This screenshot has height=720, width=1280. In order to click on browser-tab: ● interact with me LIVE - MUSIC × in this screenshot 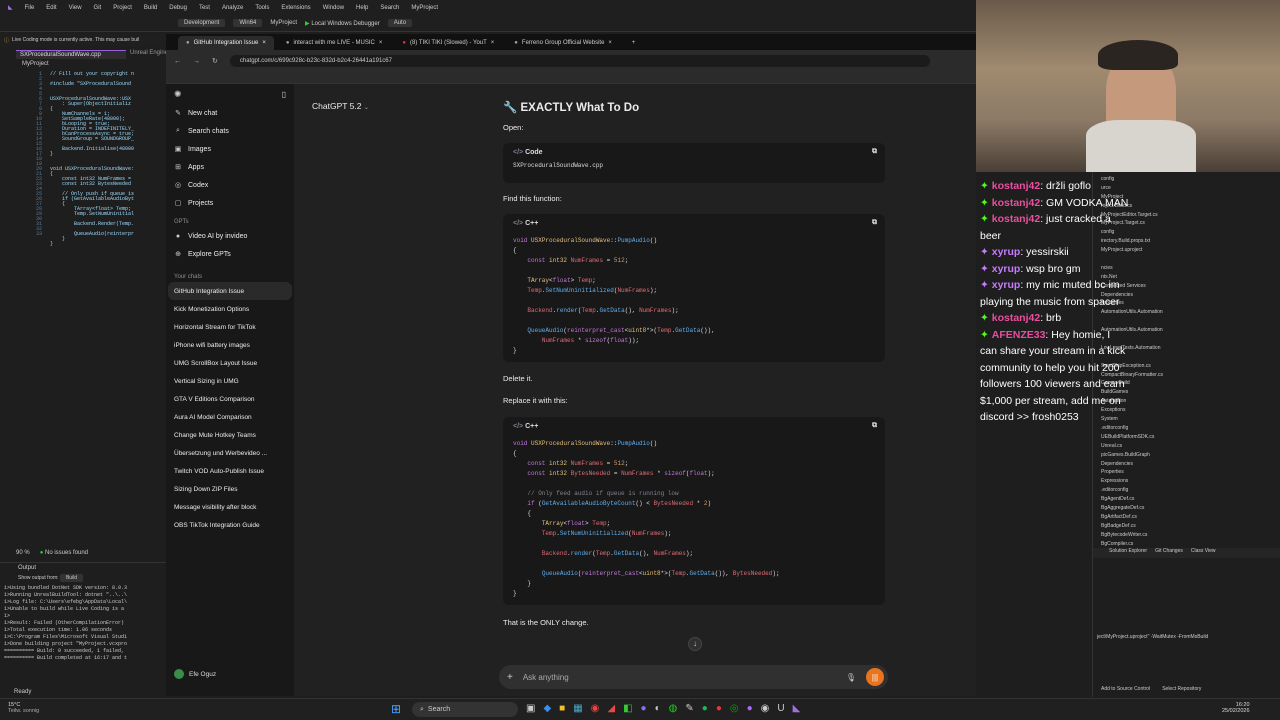, I will do `click(334, 43)`.